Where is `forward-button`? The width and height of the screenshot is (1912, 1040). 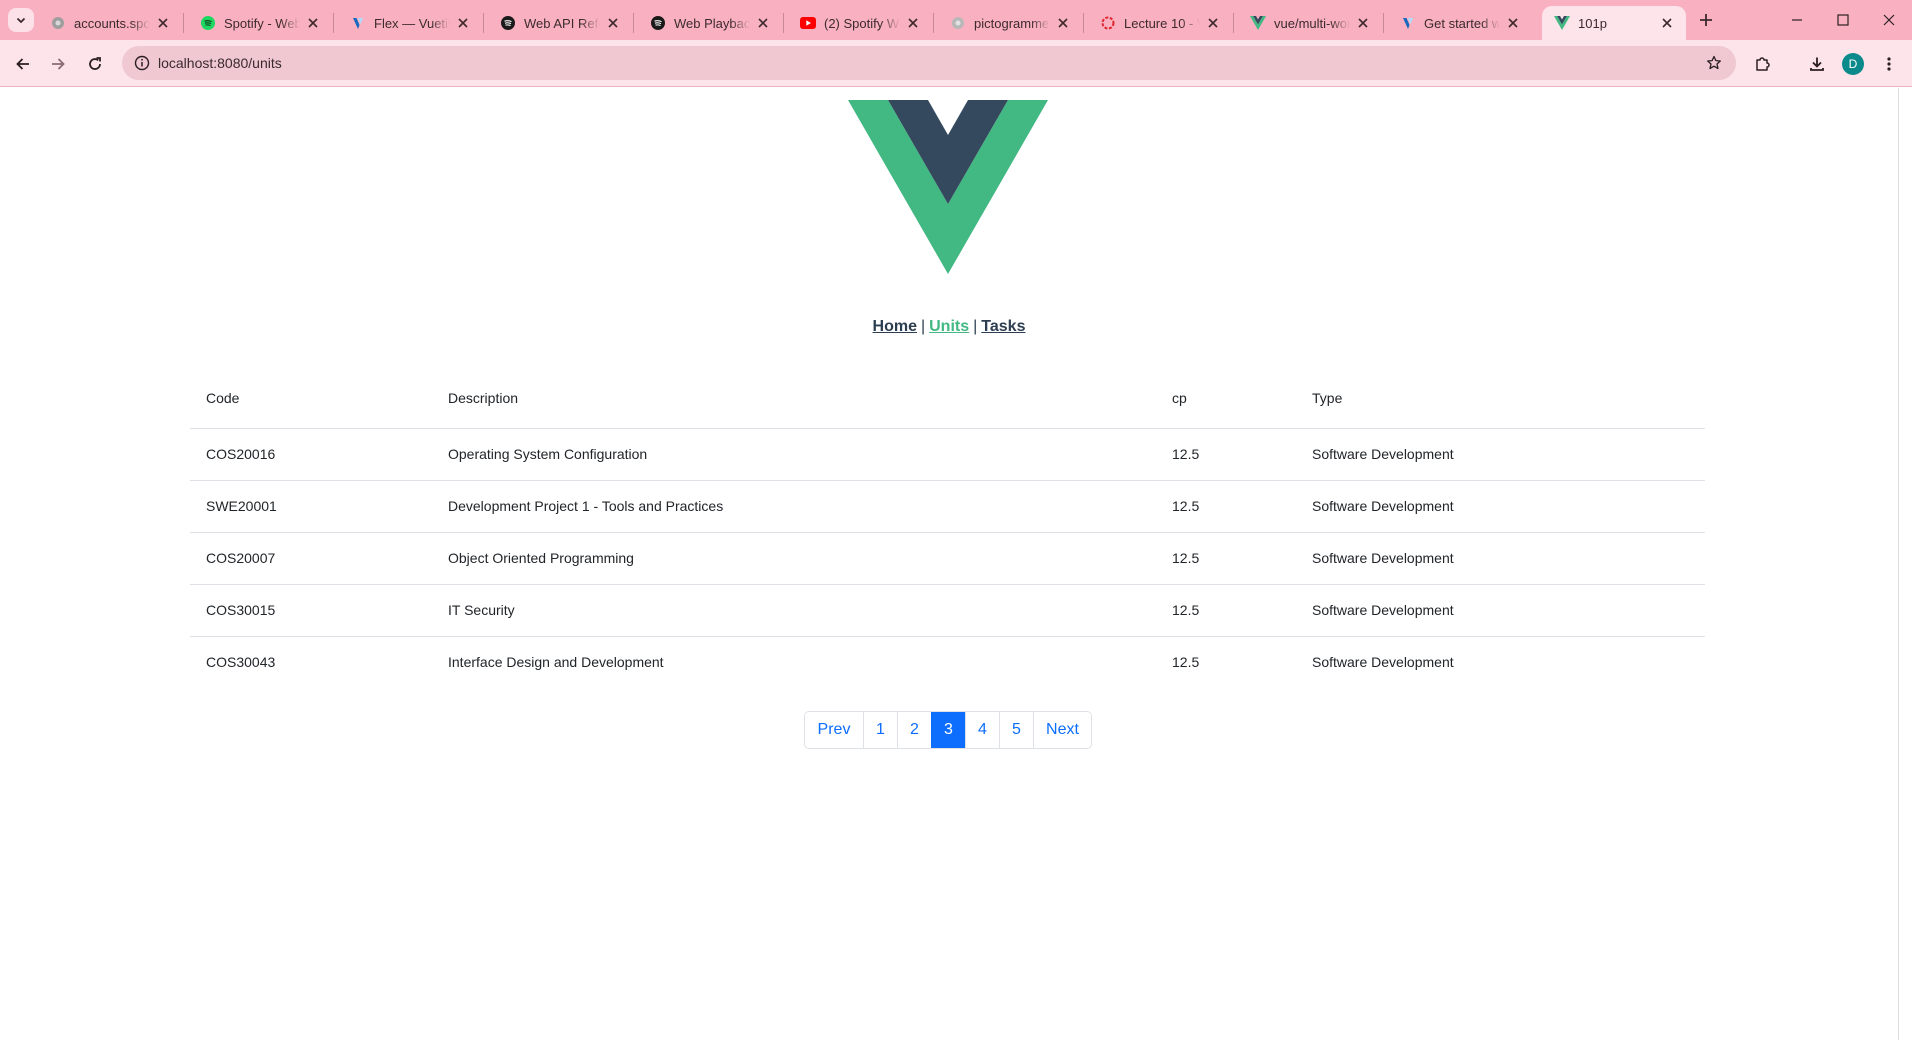 forward-button is located at coordinates (58, 64).